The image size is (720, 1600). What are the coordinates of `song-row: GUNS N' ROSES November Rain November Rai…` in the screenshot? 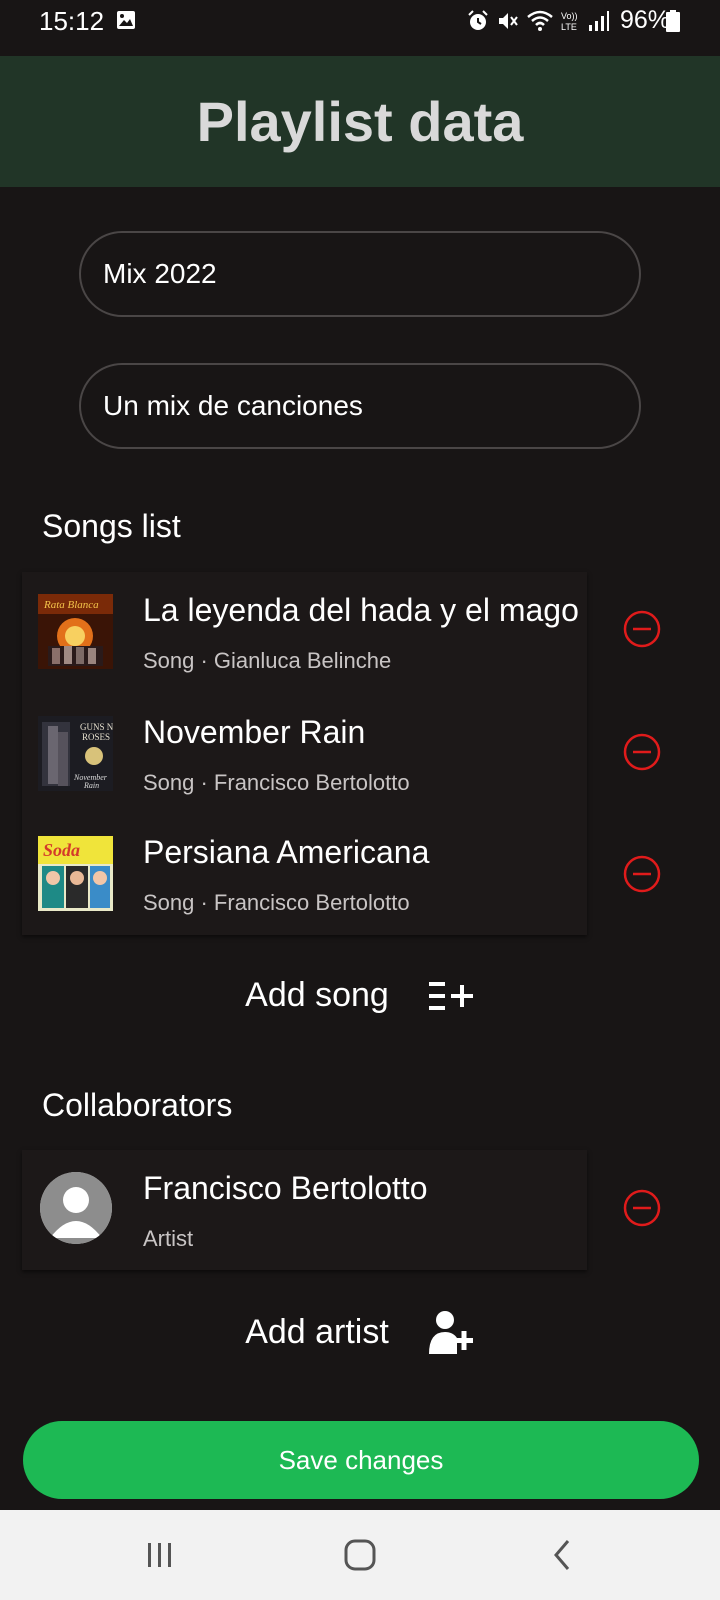 It's located at (304, 755).